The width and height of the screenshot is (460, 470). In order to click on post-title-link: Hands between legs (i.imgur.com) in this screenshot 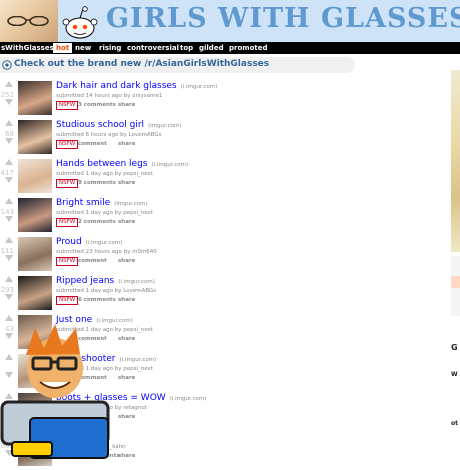, I will do `click(122, 164)`.